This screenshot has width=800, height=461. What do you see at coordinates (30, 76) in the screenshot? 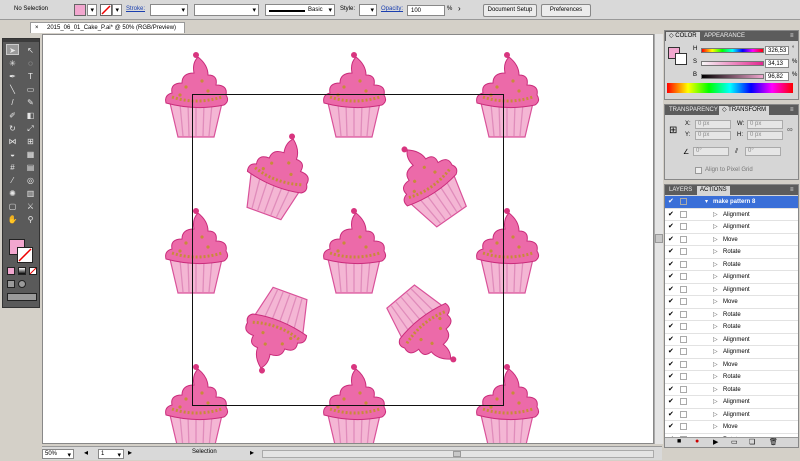
I see `type-tool-icon: T` at bounding box center [30, 76].